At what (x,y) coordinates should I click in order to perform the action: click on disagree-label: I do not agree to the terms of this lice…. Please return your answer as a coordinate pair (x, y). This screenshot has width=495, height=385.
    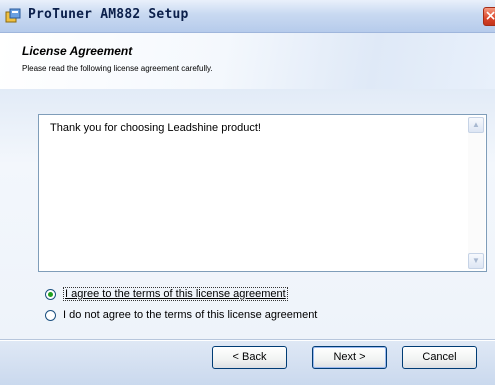
    Looking at the image, I should click on (190, 315).